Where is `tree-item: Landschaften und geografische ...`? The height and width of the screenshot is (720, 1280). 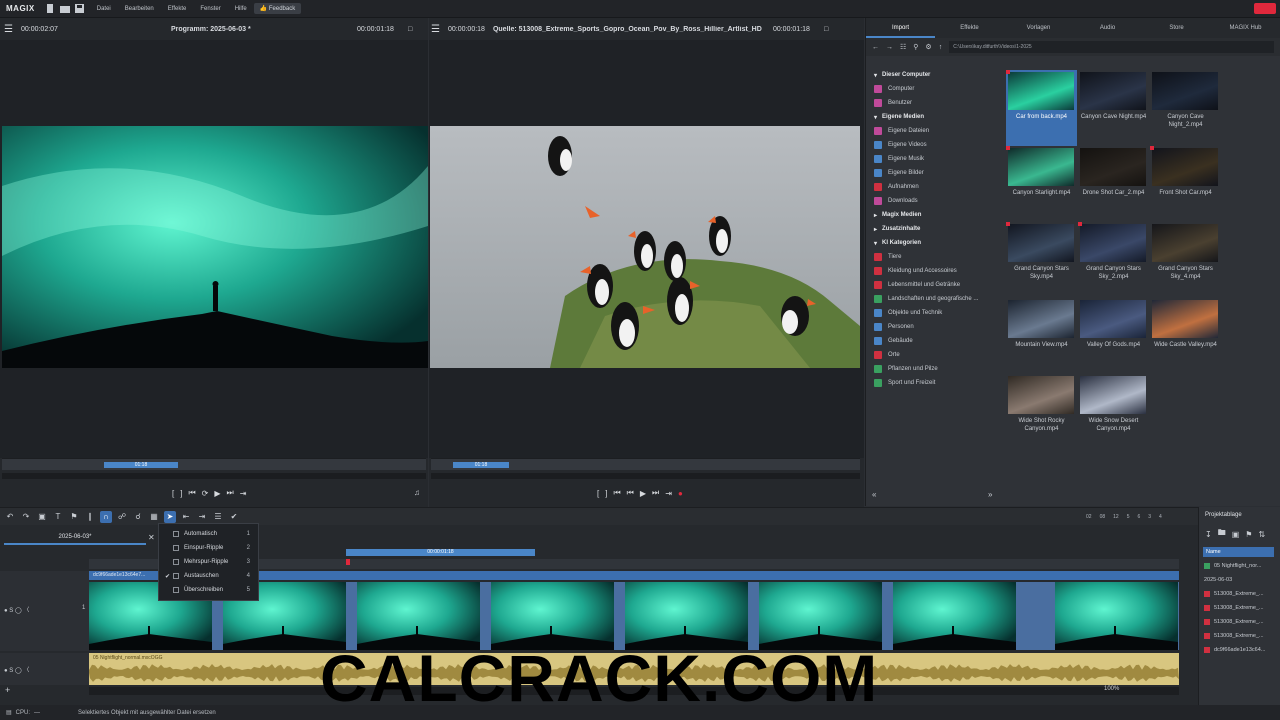
tree-item: Landschaften und geografische ... is located at coordinates (934, 299).